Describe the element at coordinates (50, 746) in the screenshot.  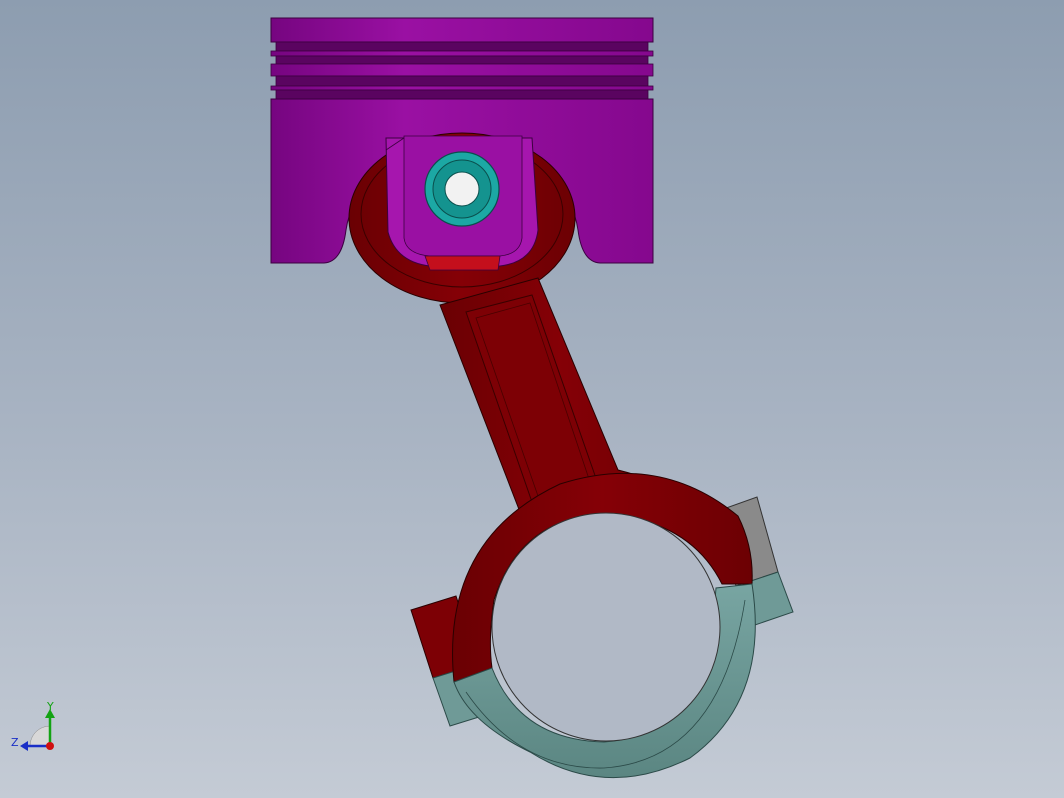
I see `triad-x-axis-dot` at that location.